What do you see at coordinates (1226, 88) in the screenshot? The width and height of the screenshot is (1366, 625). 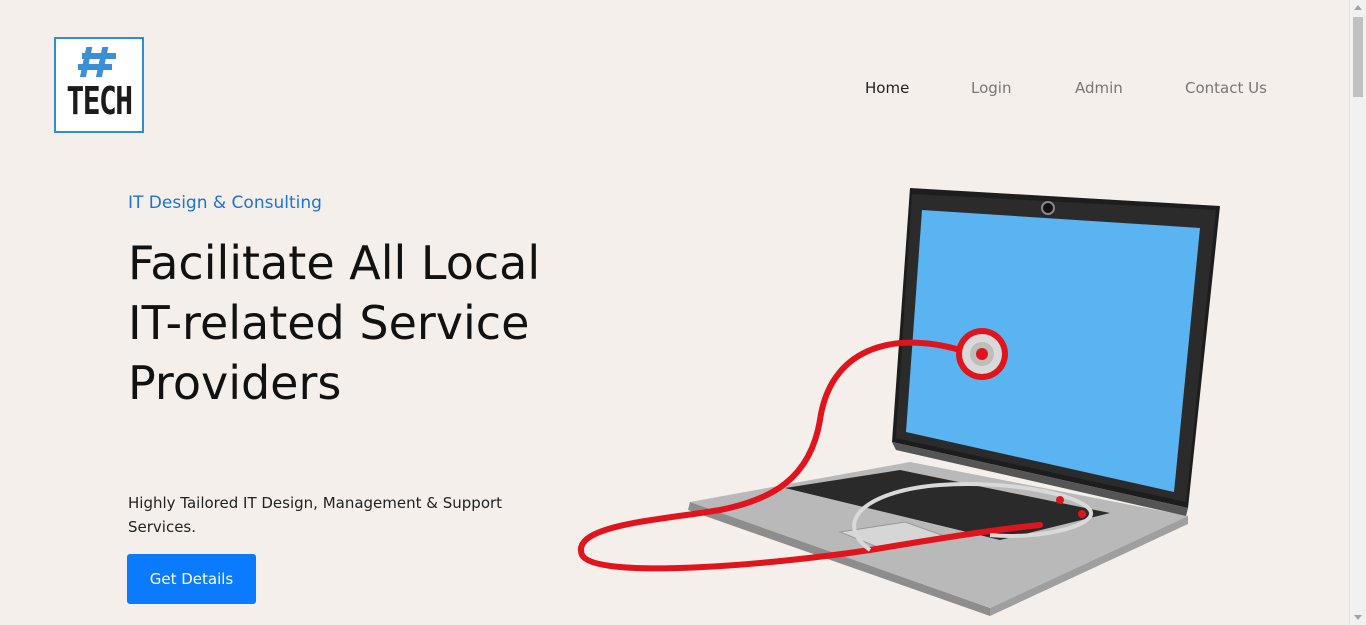 I see `nav-contact-us: Contact Us` at bounding box center [1226, 88].